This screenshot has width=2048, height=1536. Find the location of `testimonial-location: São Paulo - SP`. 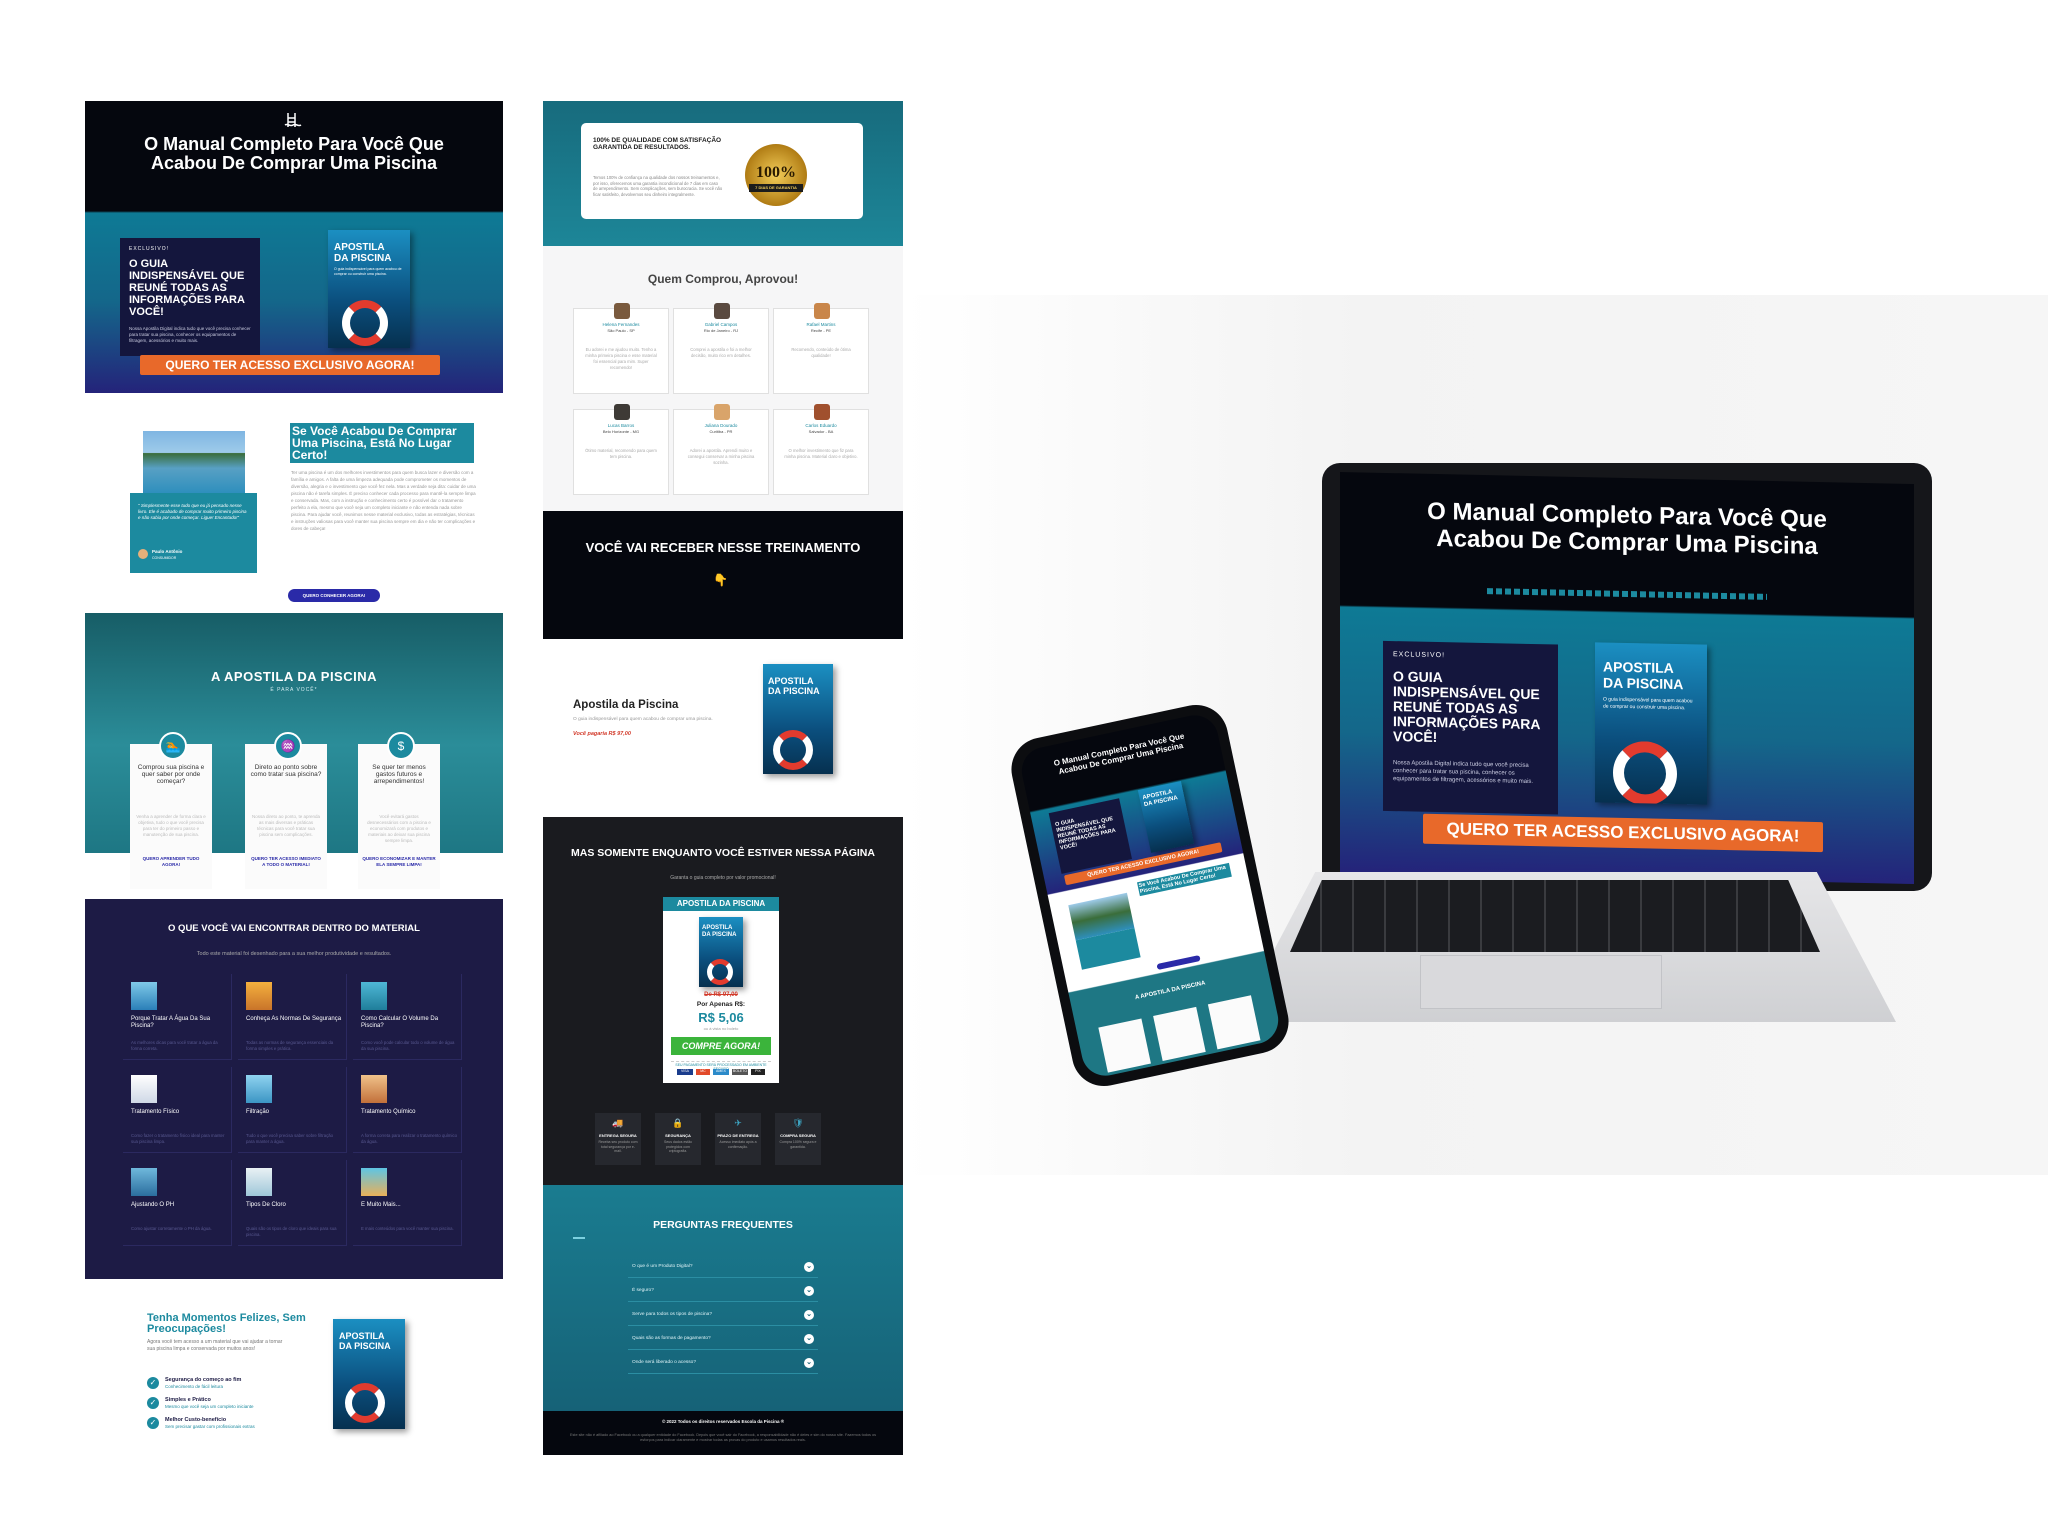

testimonial-location: São Paulo - SP is located at coordinates (621, 330).